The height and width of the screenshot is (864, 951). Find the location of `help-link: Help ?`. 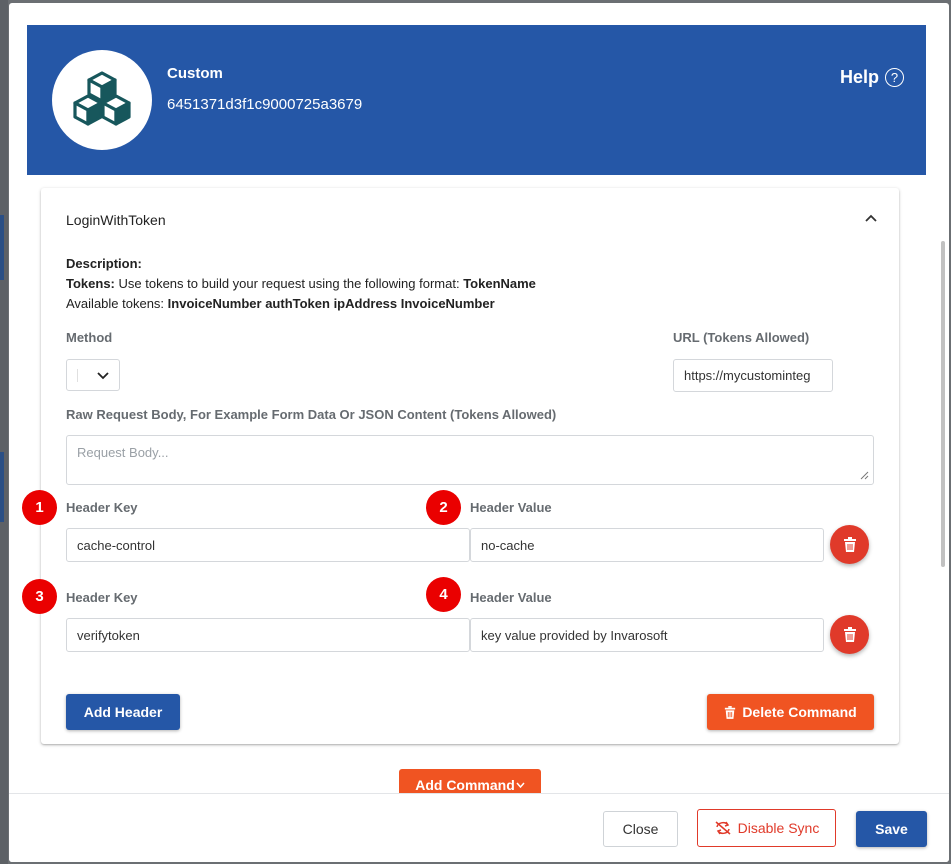

help-link: Help ? is located at coordinates (872, 77).